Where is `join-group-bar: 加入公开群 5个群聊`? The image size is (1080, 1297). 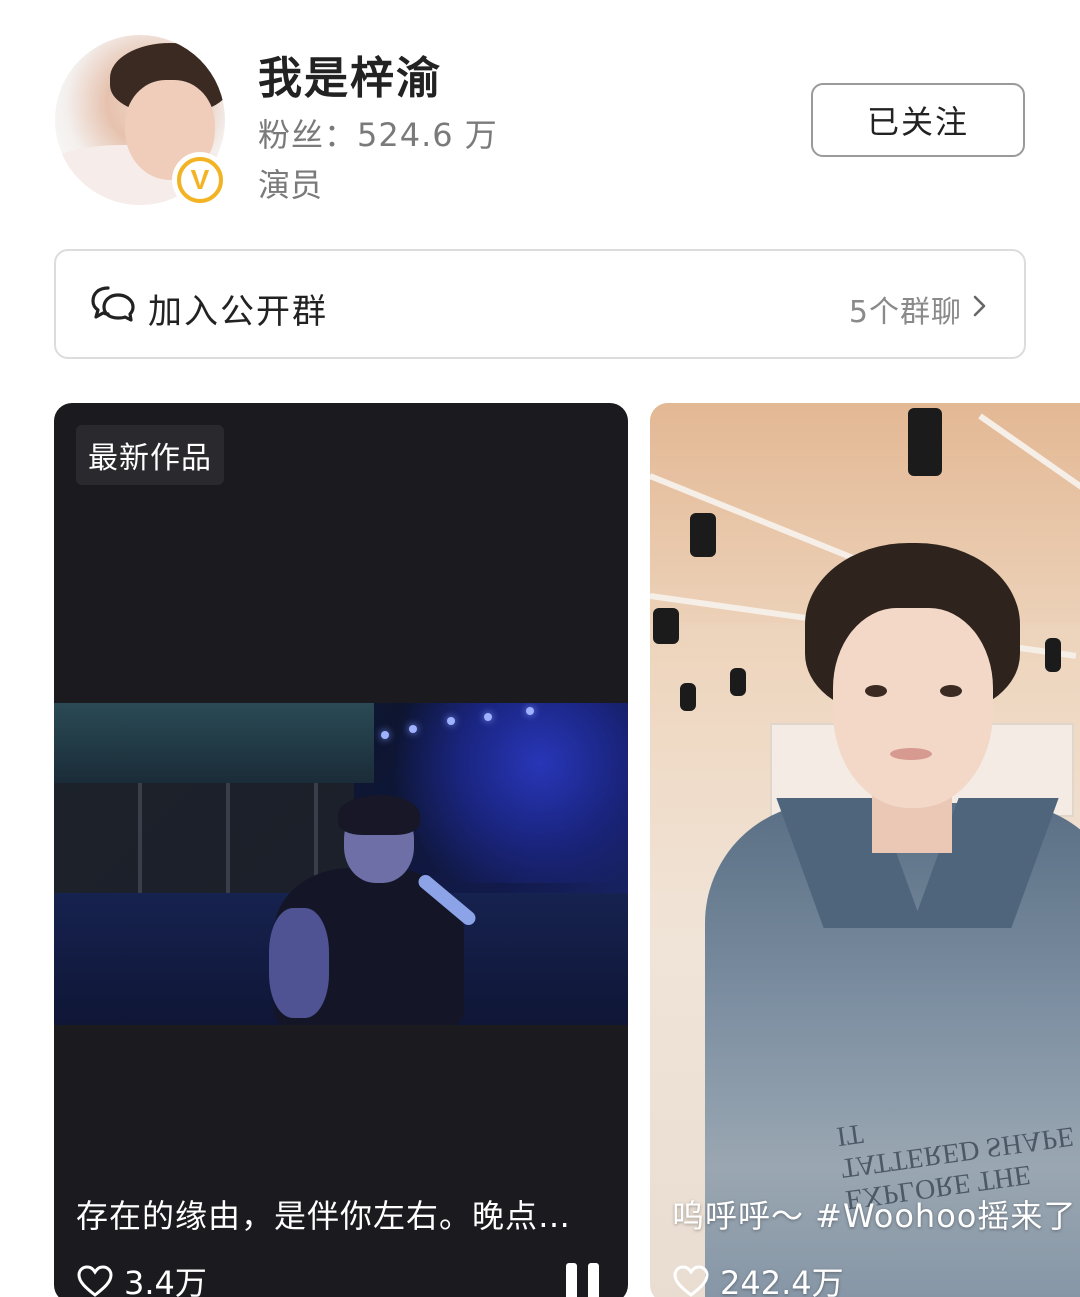
join-group-bar: 加入公开群 5个群聊 is located at coordinates (540, 304).